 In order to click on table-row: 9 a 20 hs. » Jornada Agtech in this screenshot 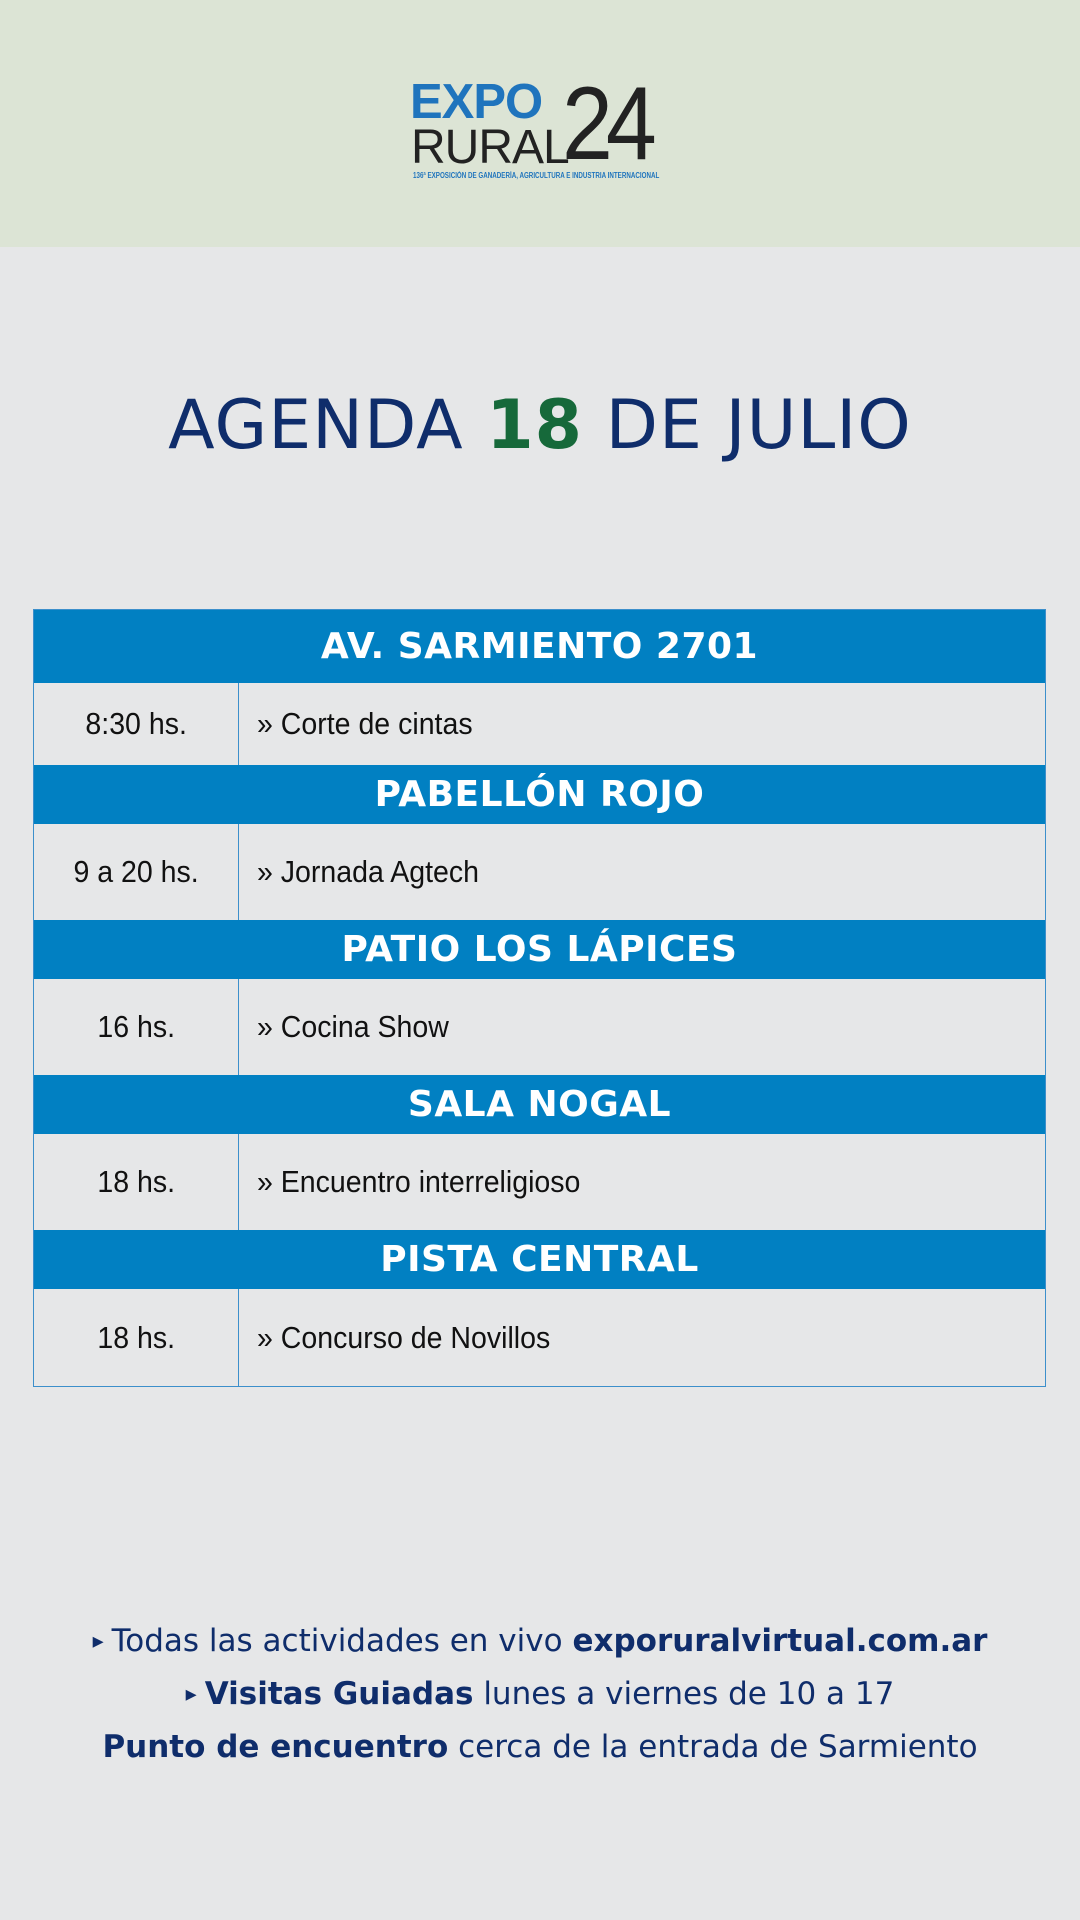, I will do `click(539, 872)`.